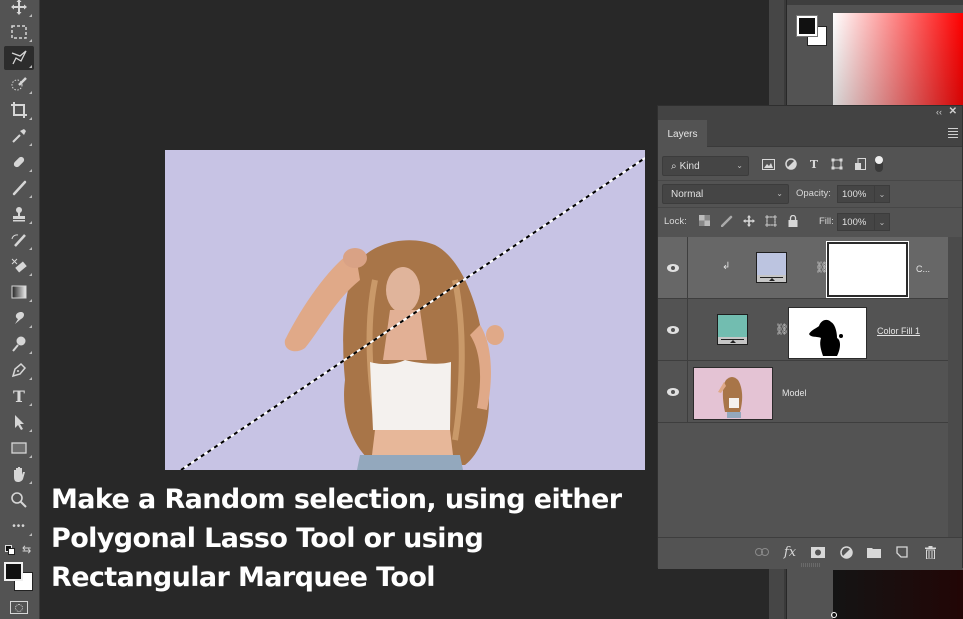  What do you see at coordinates (762, 552) in the screenshot?
I see `link-layers-icon` at bounding box center [762, 552].